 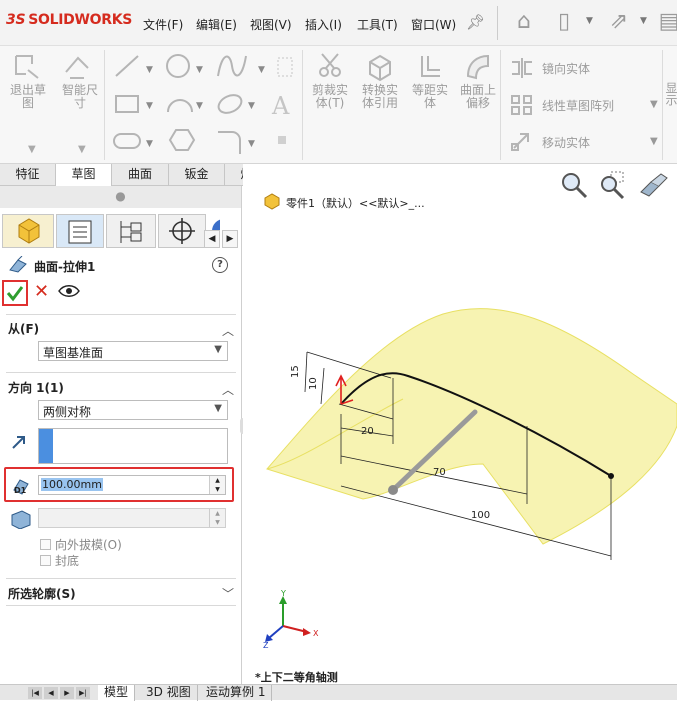 I want to click on chevron-right-icon: ▶, so click(x=230, y=239).